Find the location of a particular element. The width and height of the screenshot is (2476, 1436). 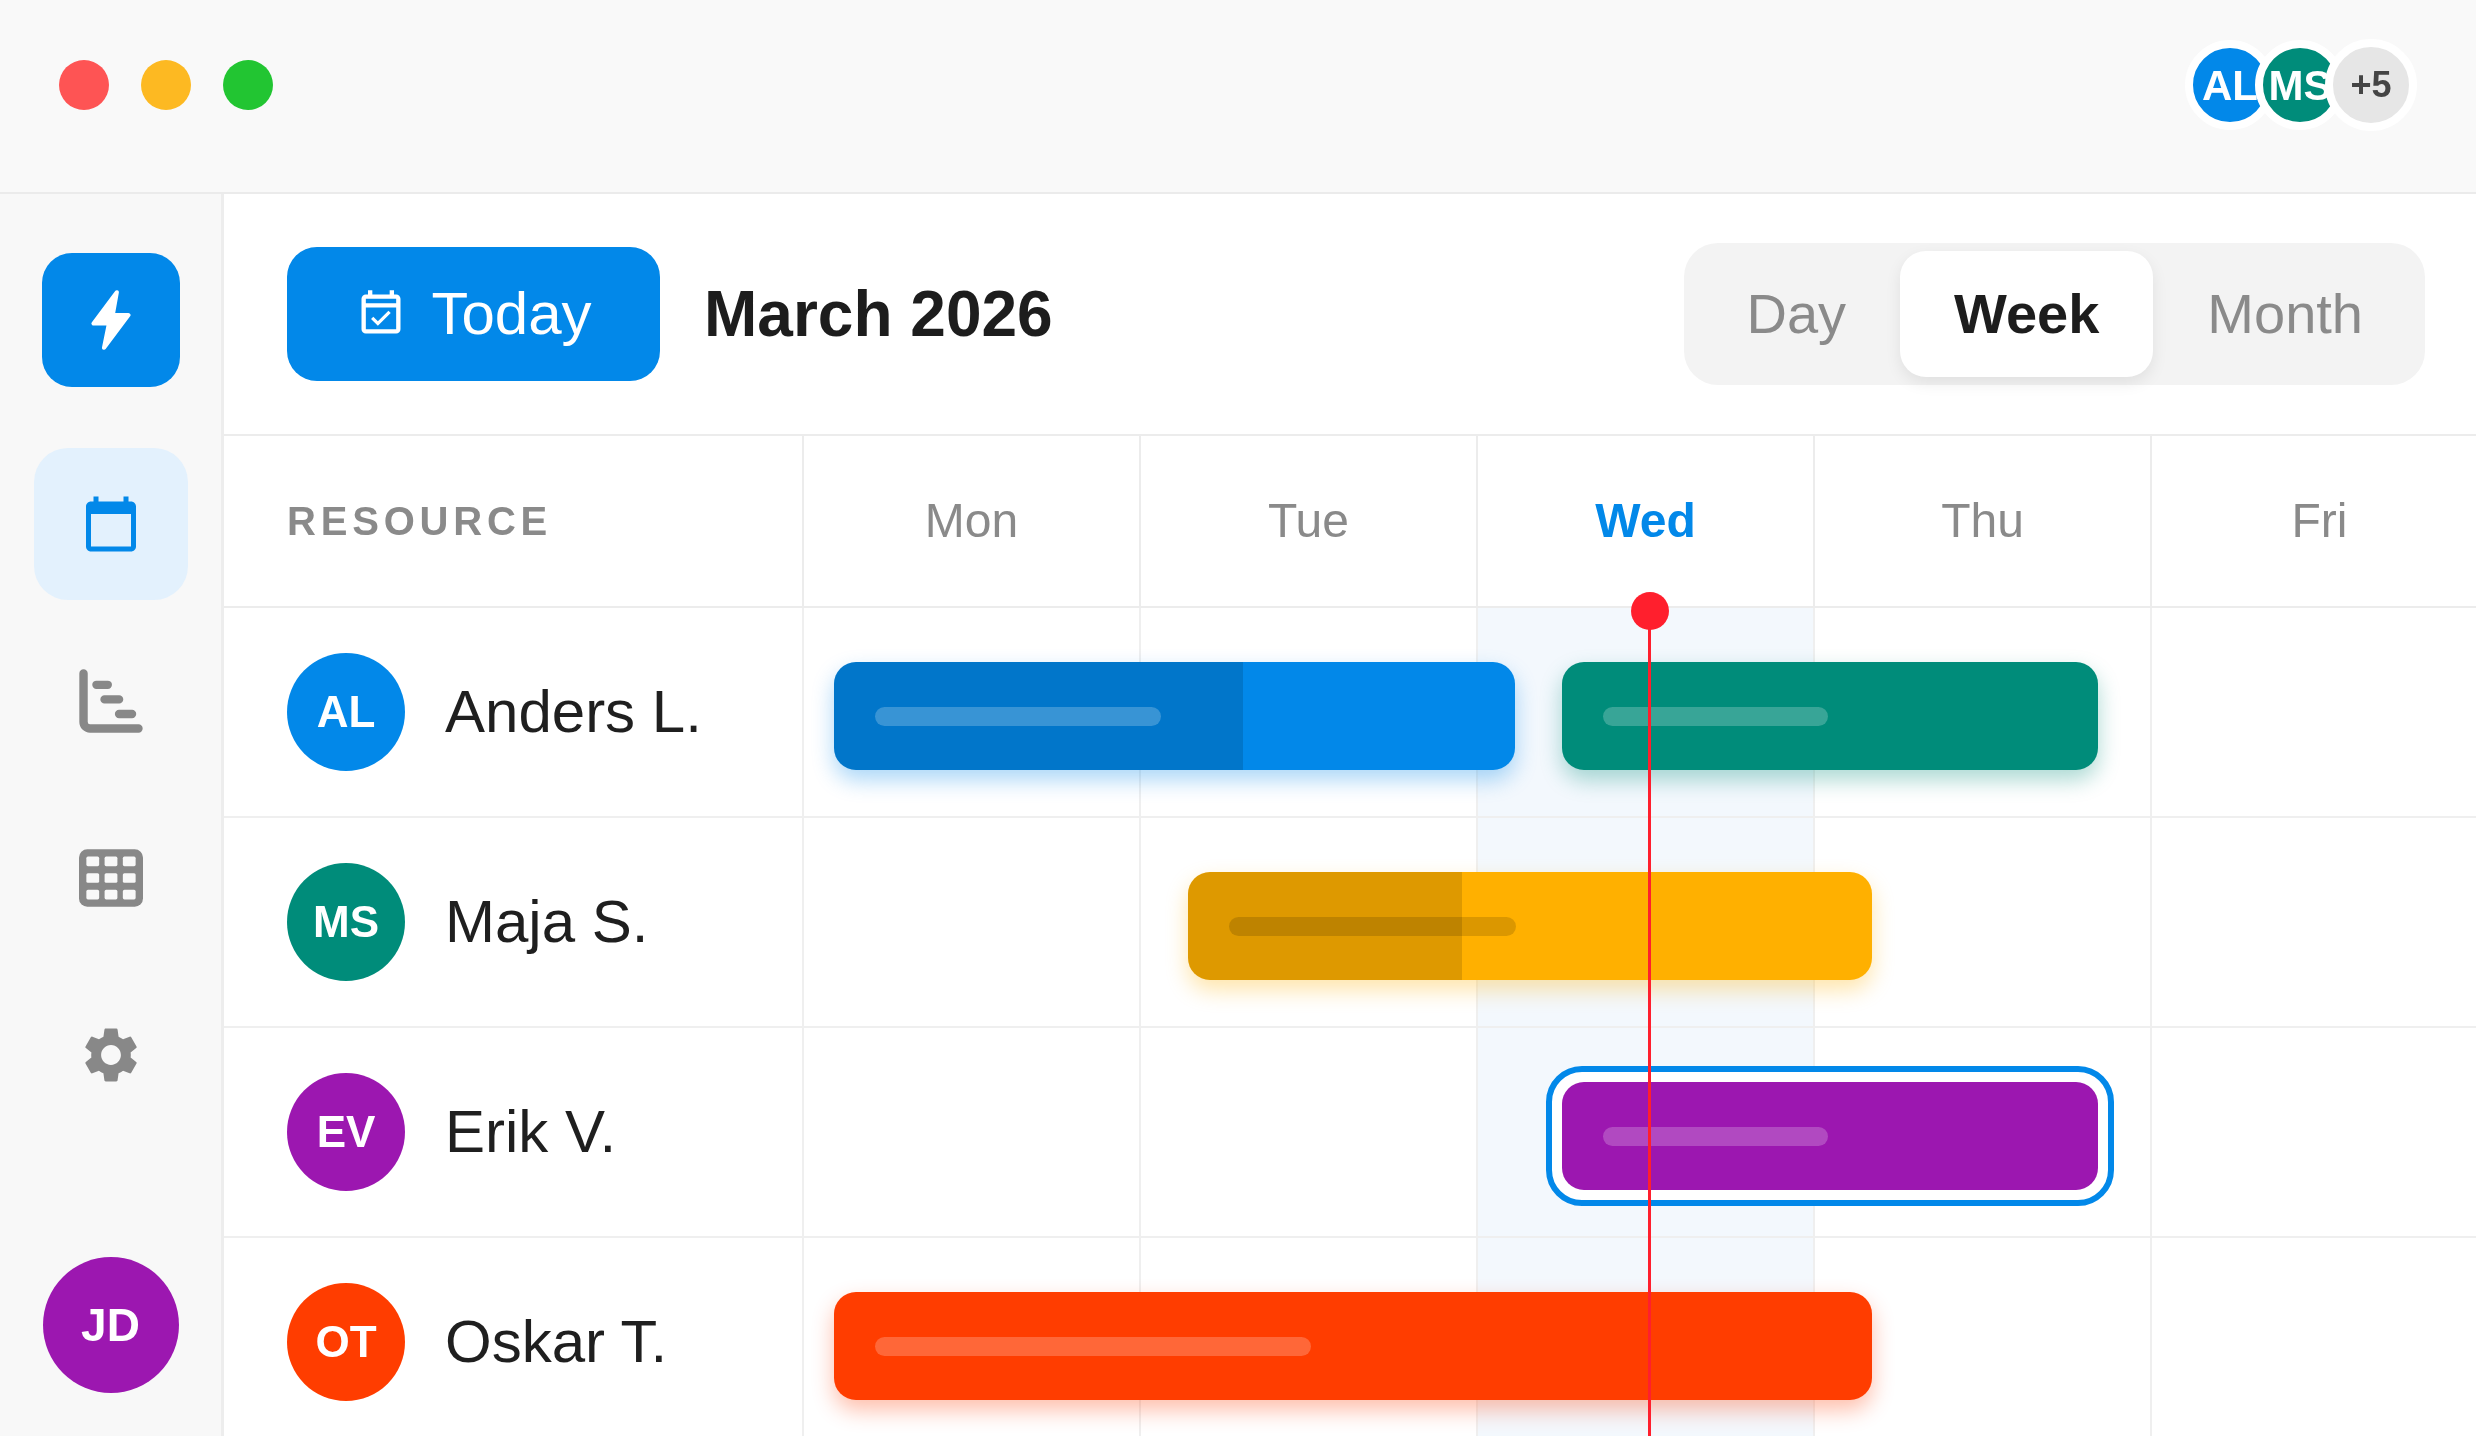

gantt-chart-icon is located at coordinates (110, 701).